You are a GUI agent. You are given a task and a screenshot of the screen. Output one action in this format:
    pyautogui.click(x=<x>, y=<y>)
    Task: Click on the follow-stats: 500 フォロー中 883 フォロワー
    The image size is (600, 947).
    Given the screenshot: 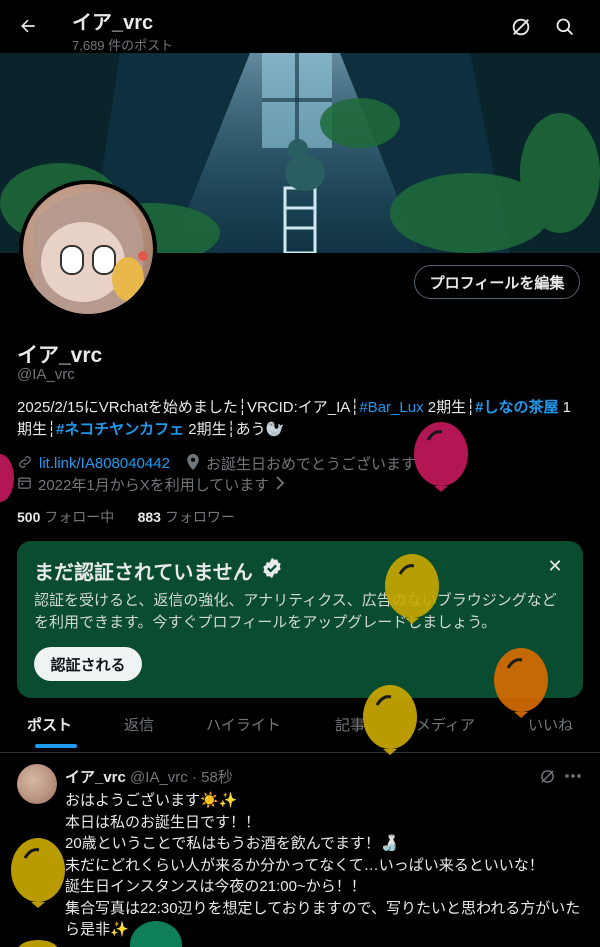 What is the action you would take?
    pyautogui.click(x=126, y=517)
    